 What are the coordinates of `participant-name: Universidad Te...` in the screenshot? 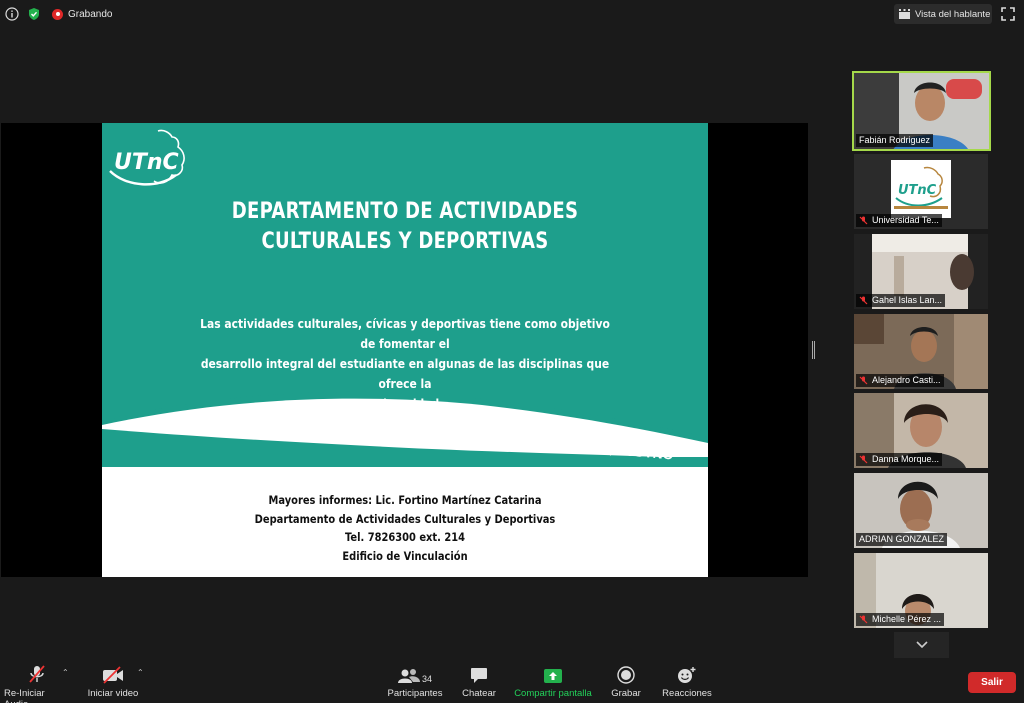 It's located at (899, 220).